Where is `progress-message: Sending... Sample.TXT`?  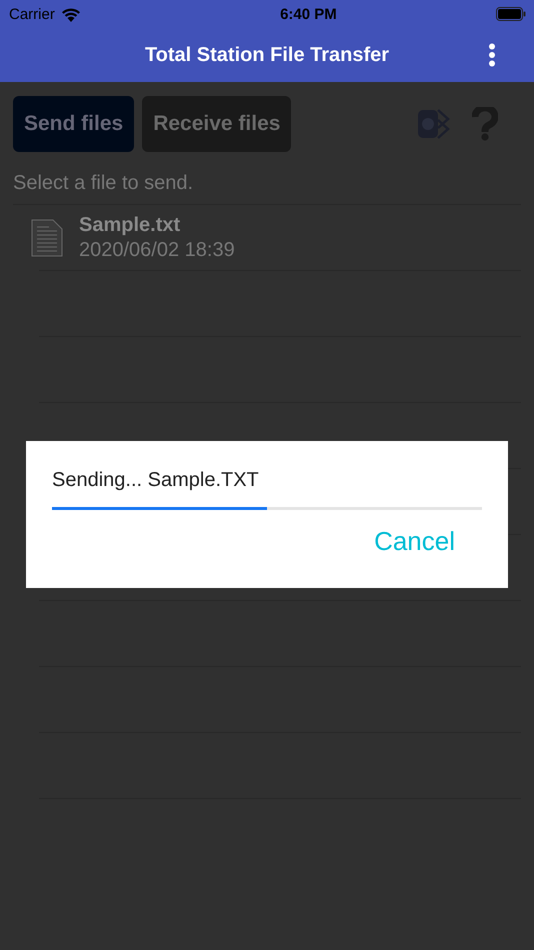
progress-message: Sending... Sample.TXT is located at coordinates (156, 481).